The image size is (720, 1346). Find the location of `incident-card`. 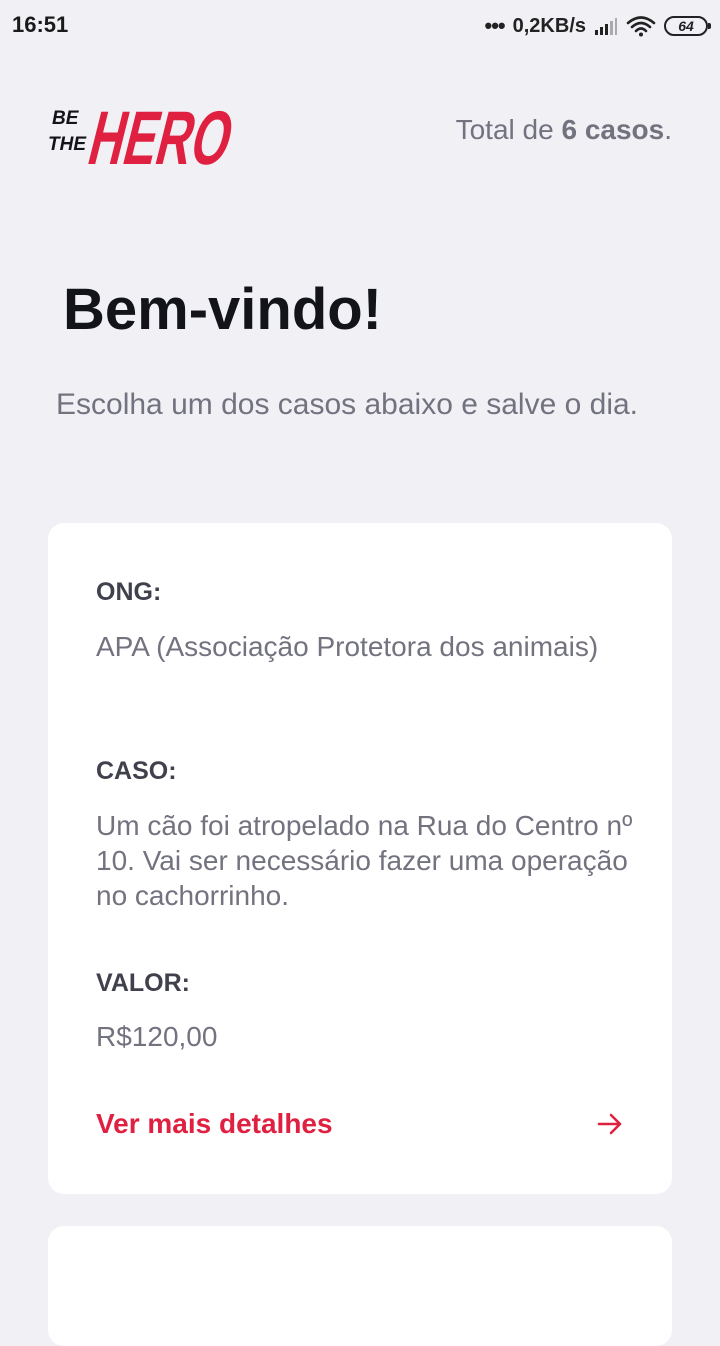

incident-card is located at coordinates (360, 1286).